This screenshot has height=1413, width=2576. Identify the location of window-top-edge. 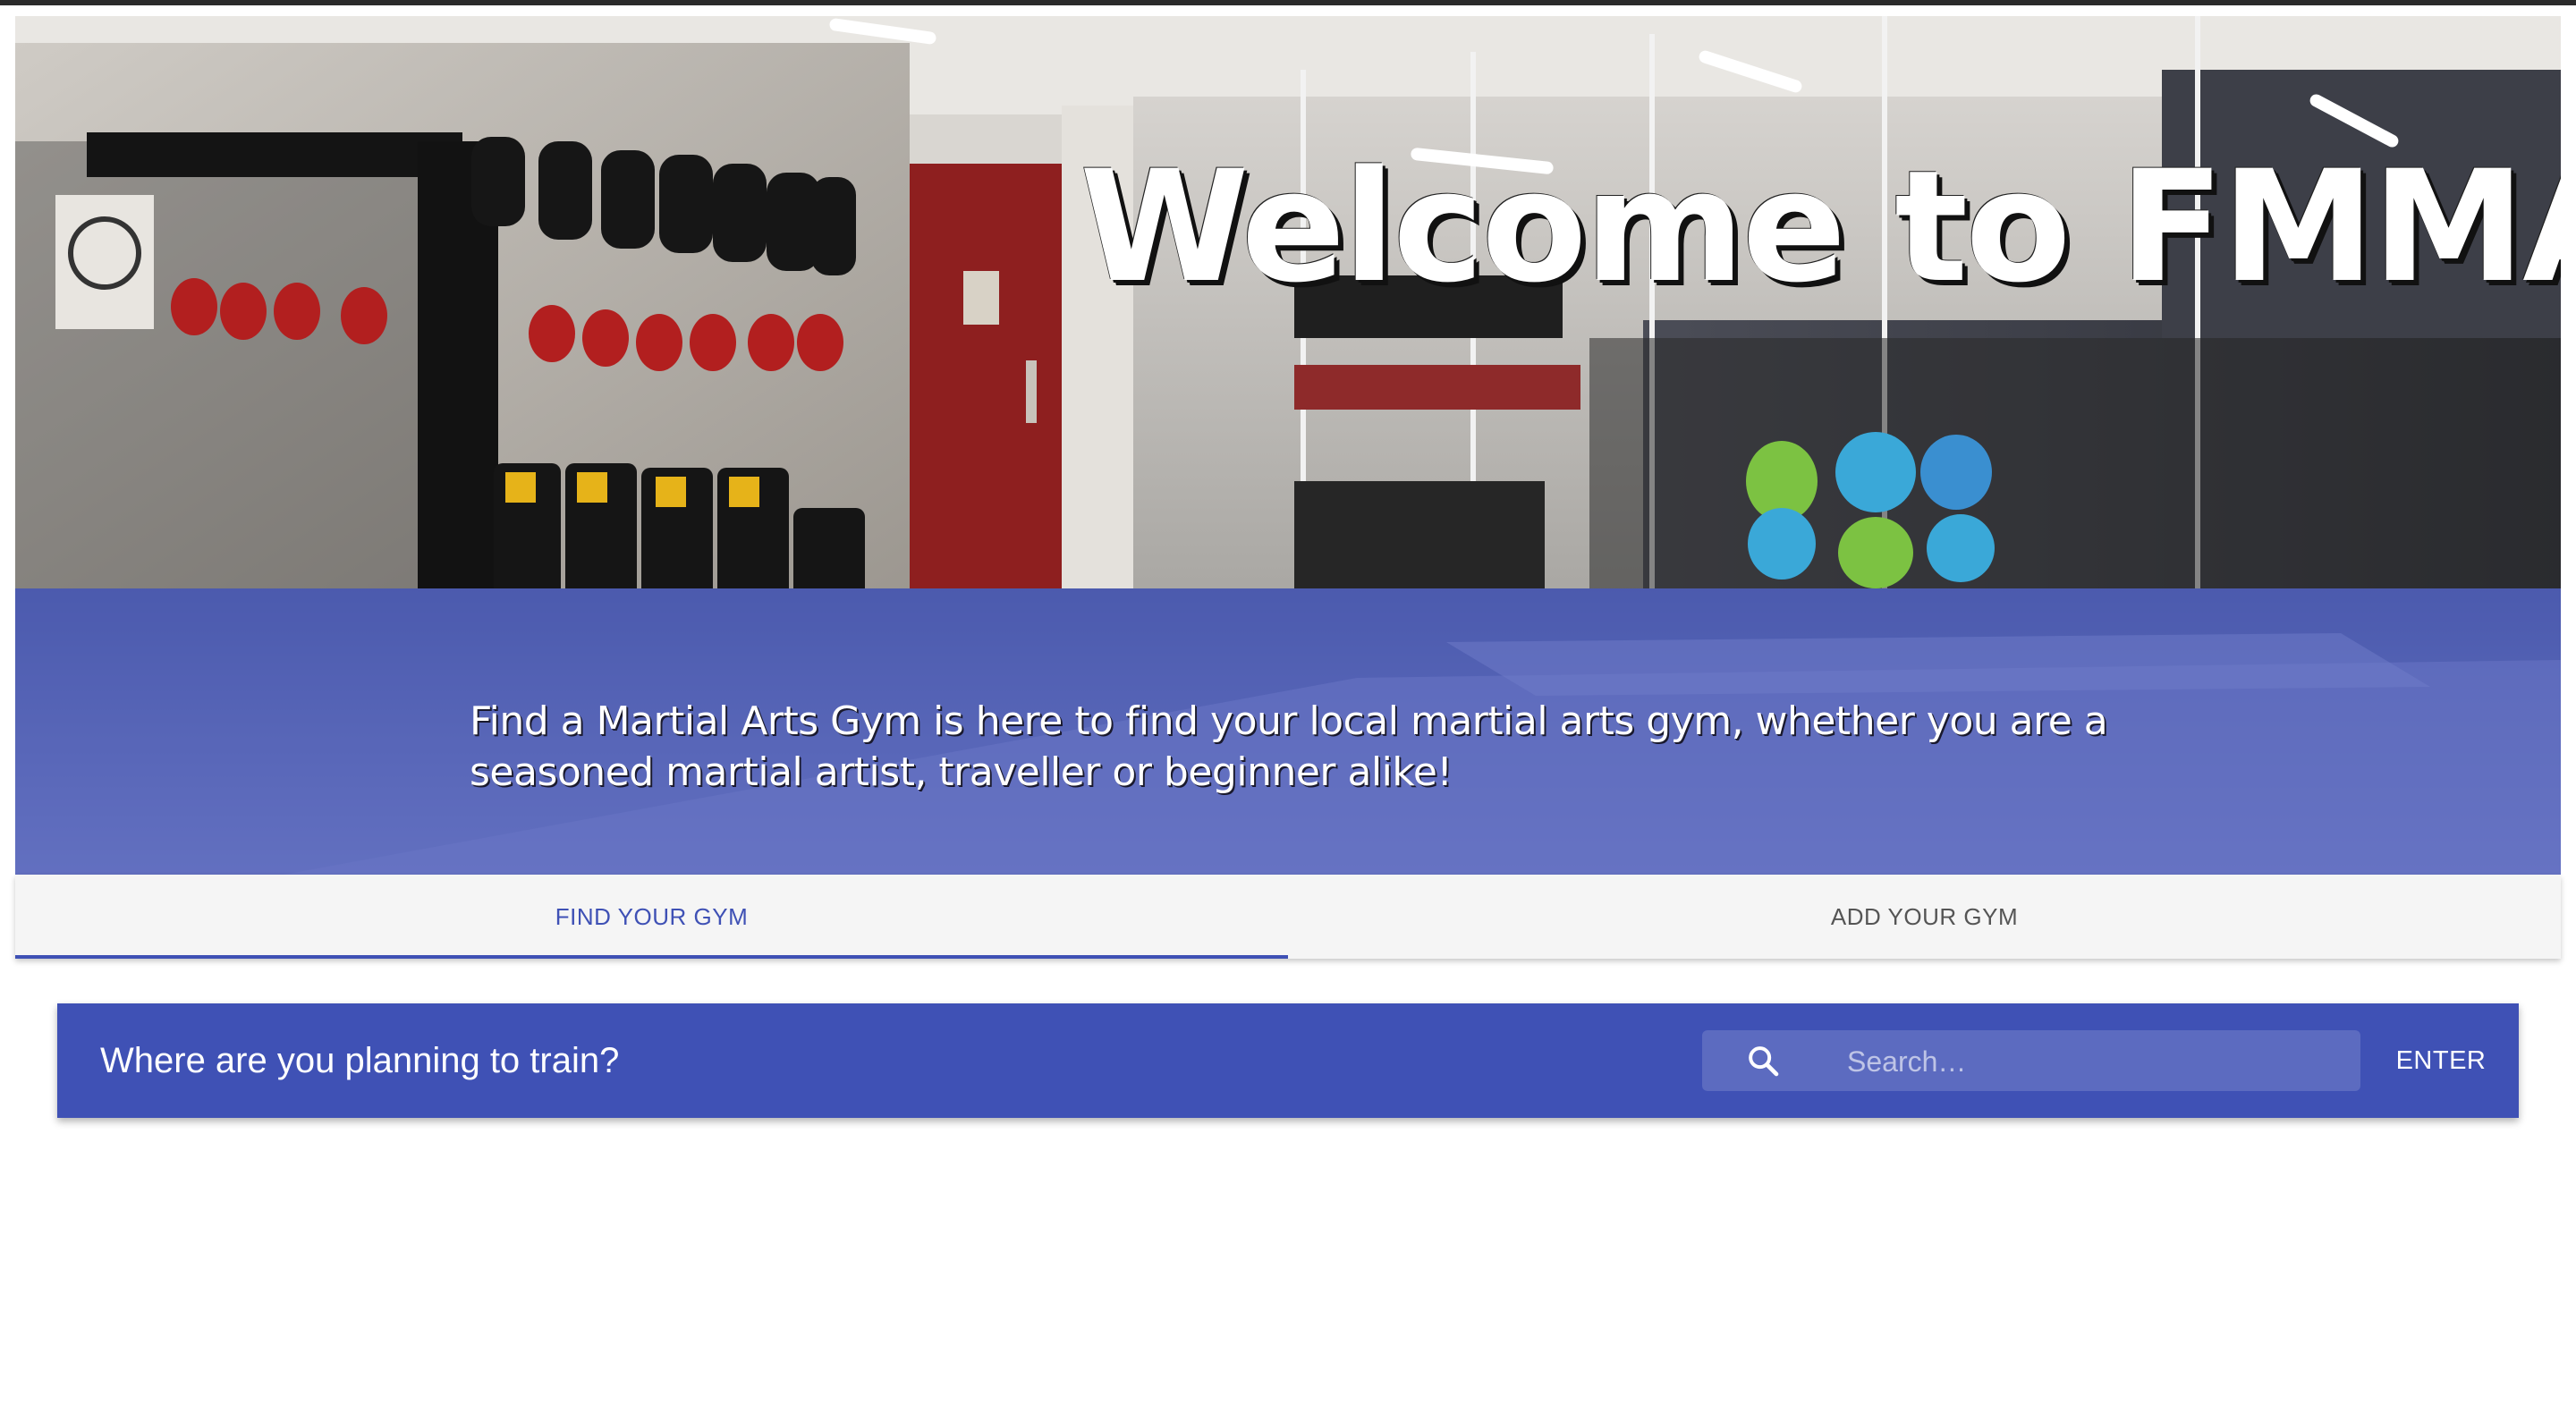
(1288, 2).